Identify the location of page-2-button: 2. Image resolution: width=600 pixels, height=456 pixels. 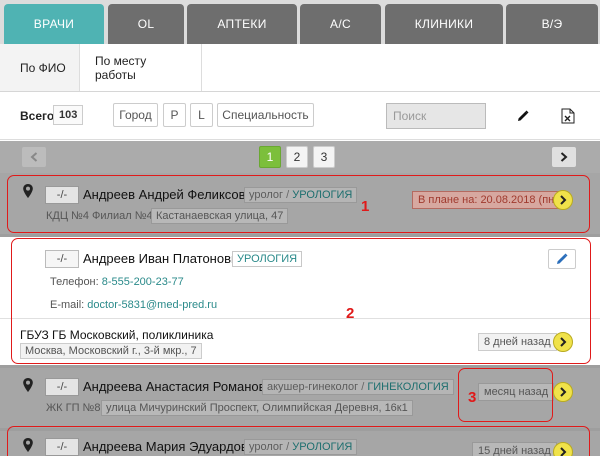
(297, 157).